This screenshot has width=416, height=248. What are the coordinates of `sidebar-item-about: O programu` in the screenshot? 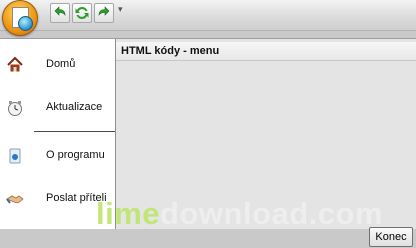 It's located at (57, 156).